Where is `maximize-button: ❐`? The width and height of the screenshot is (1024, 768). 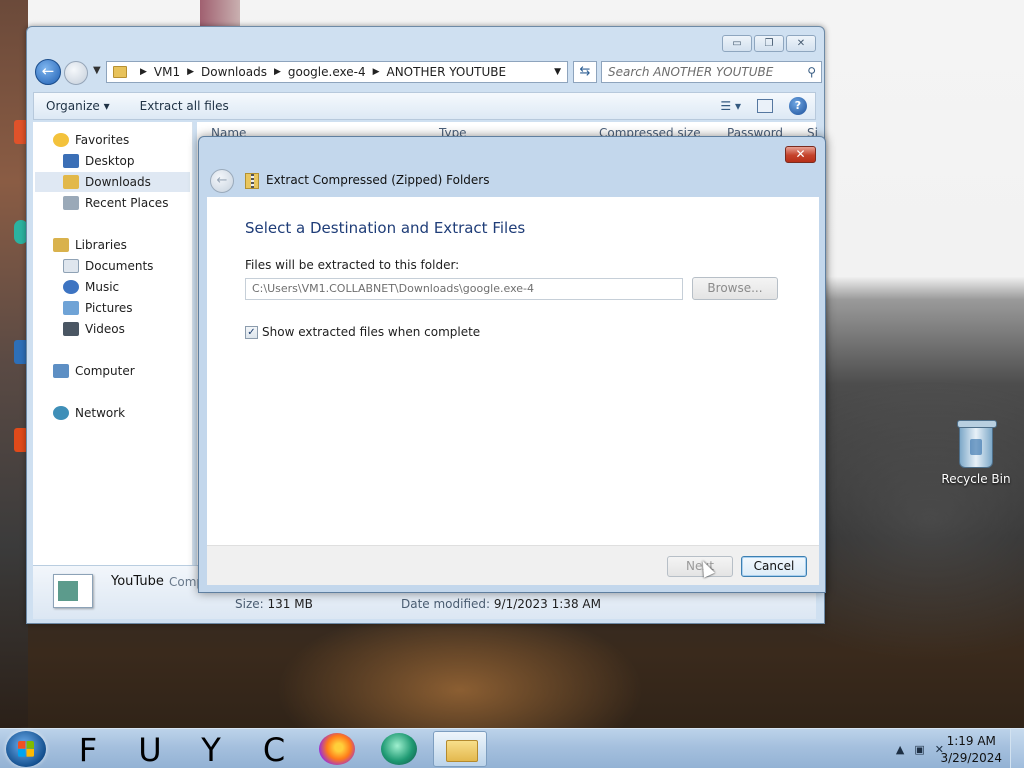 maximize-button: ❐ is located at coordinates (769, 43).